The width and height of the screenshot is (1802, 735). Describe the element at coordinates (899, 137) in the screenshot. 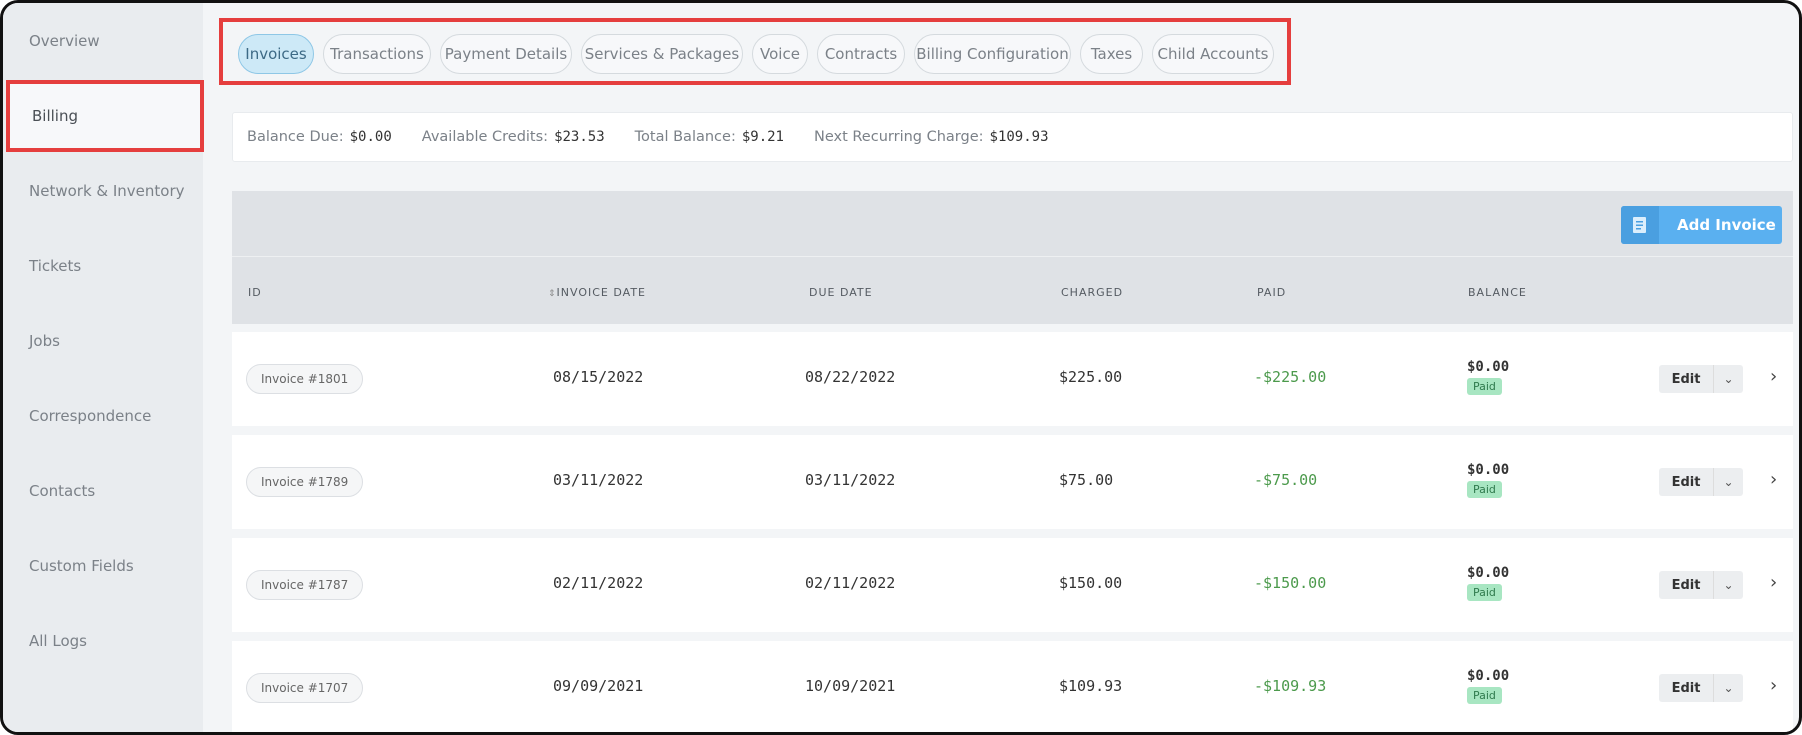

I see `next-recurring-label: Next Recurring Charge:` at that location.